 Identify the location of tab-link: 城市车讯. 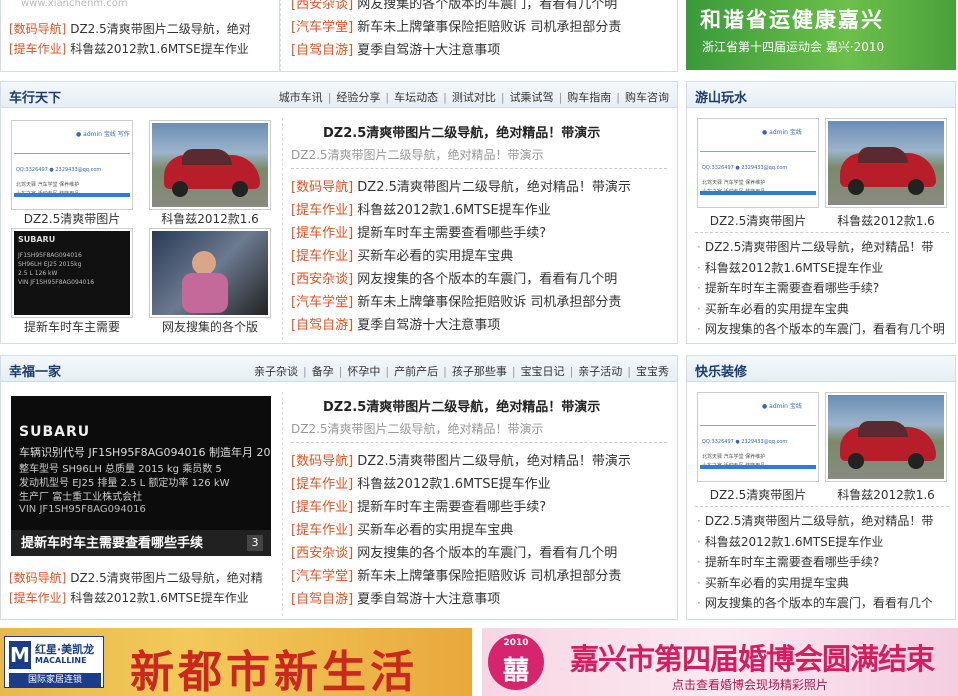
(301, 97).